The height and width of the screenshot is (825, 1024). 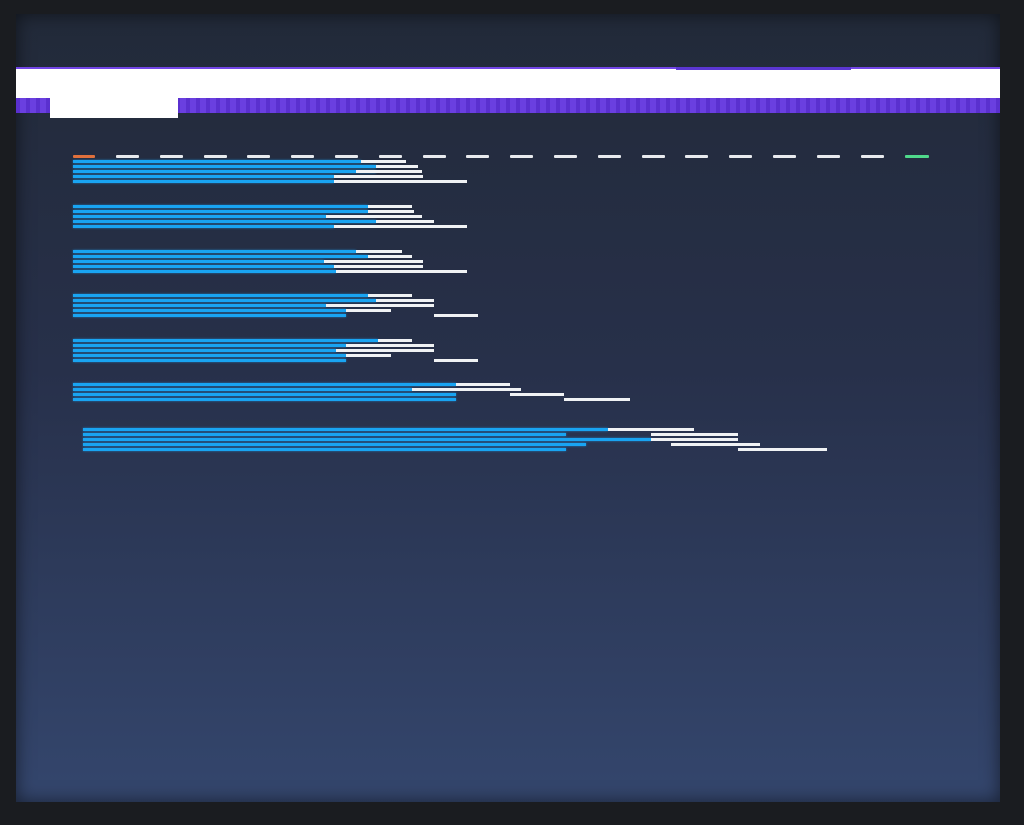 What do you see at coordinates (917, 156) in the screenshot?
I see `dash-end` at bounding box center [917, 156].